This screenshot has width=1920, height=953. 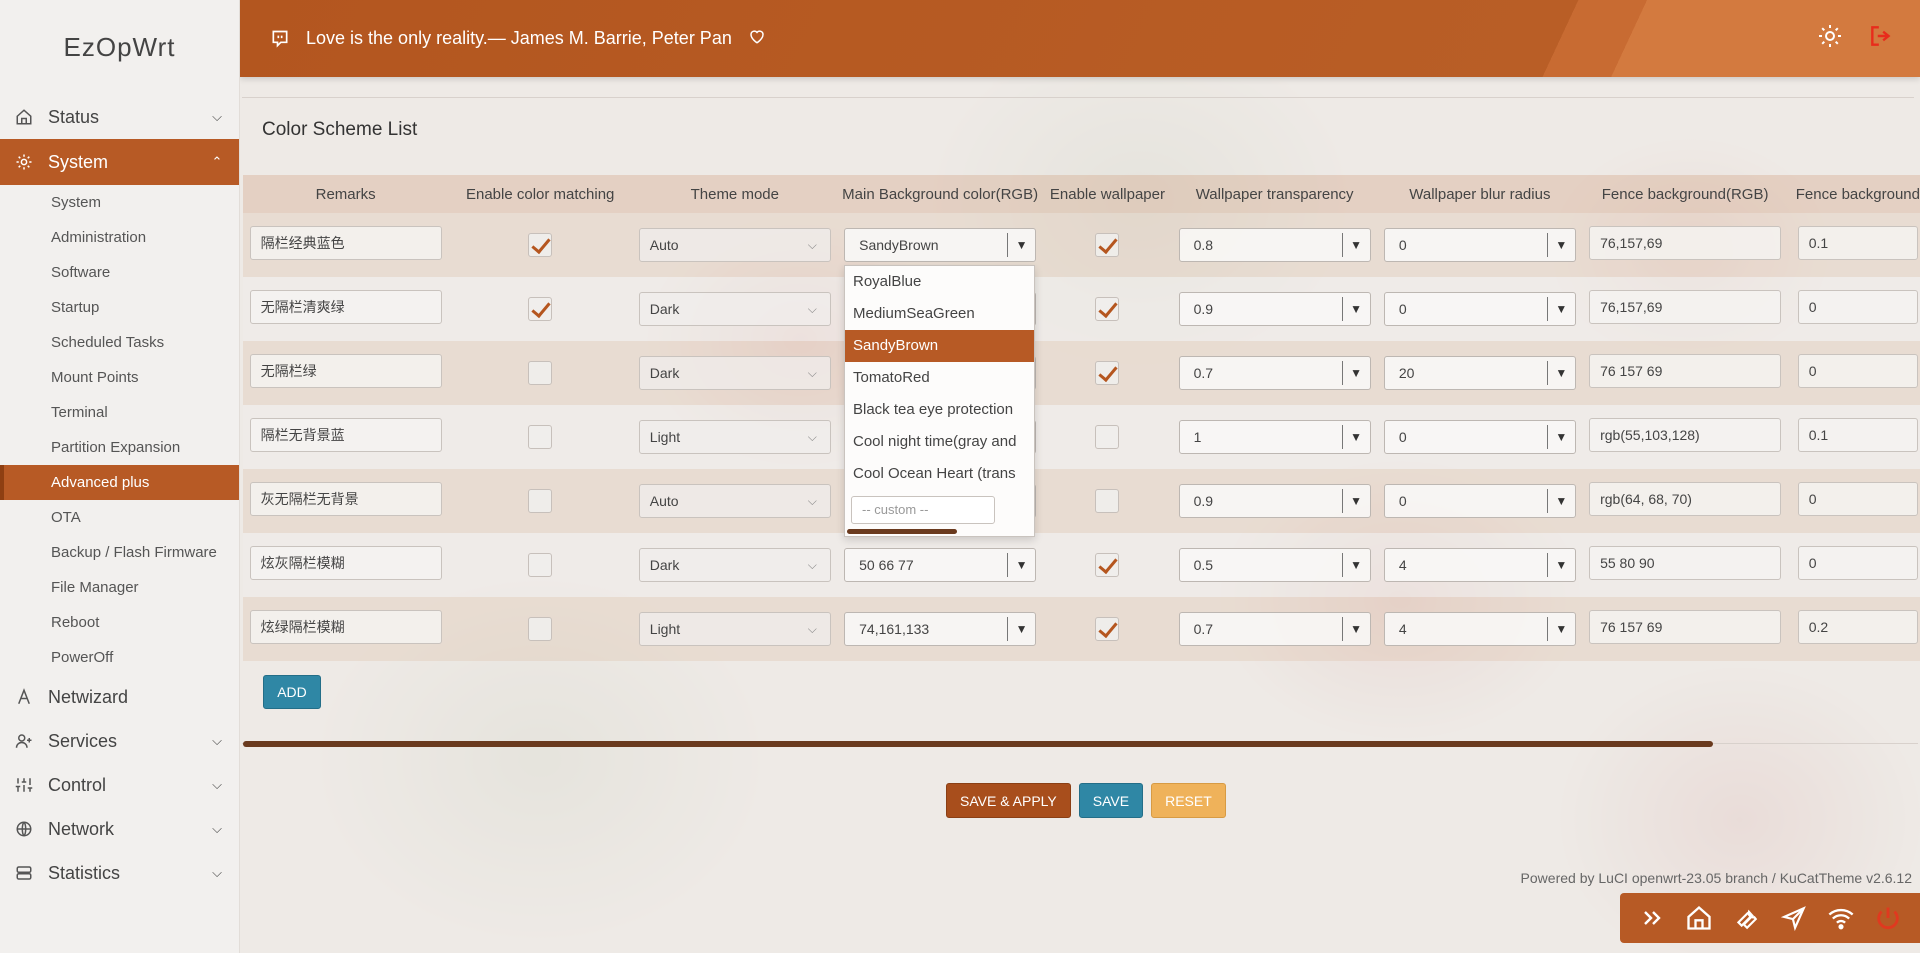 I want to click on dropdown-option-selected: SandyBrown, so click(x=939, y=346).